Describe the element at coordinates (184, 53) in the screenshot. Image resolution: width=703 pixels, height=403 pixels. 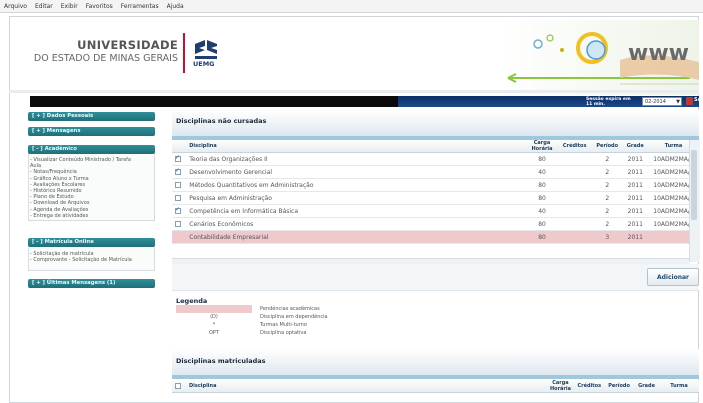
I see `logo-divider` at that location.